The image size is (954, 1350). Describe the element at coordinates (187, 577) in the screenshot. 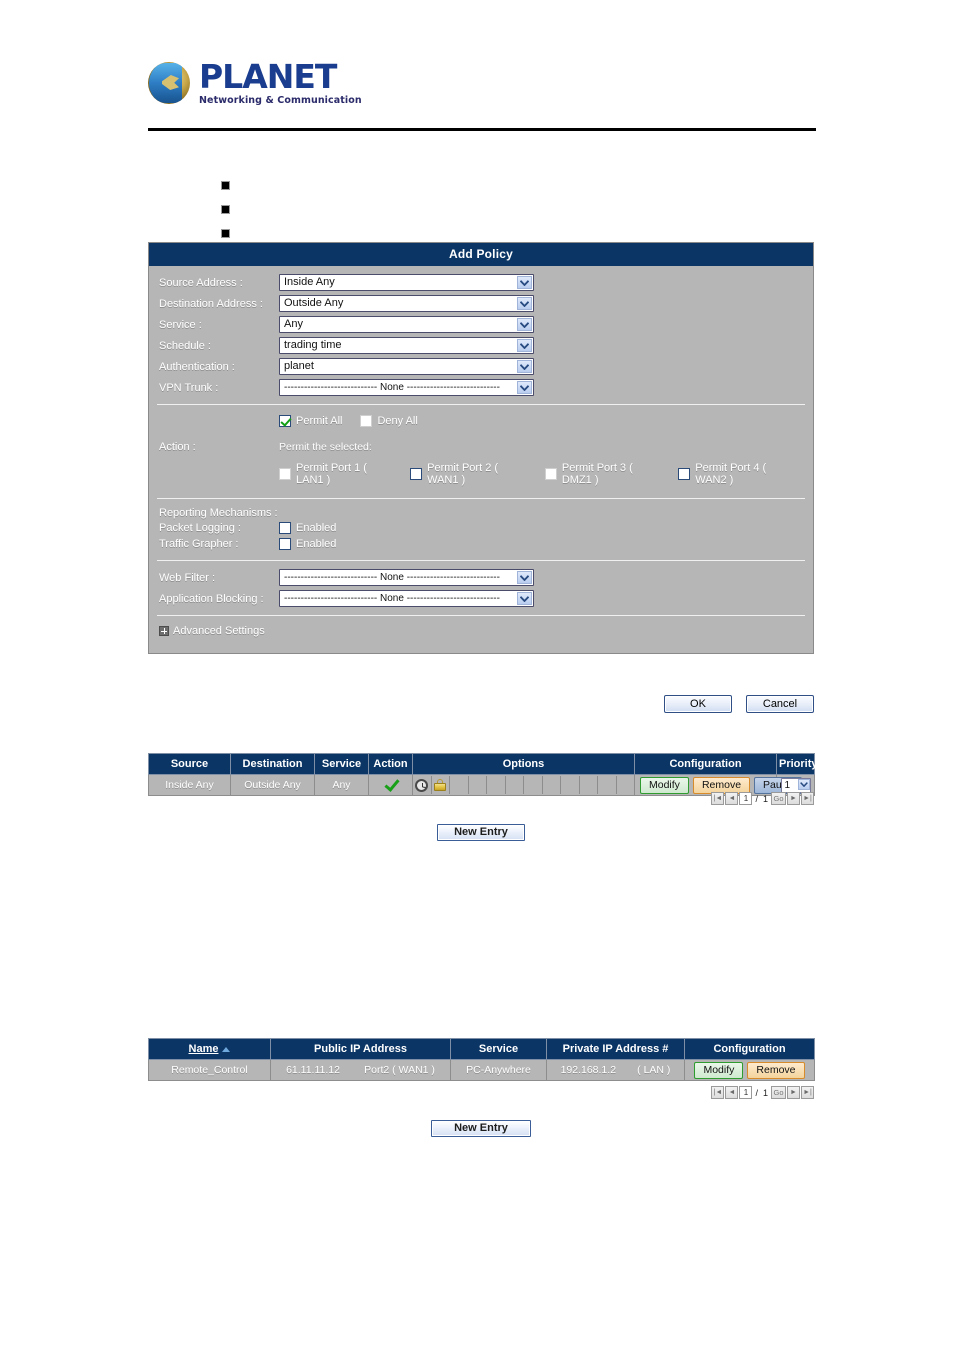

I see `label-web-filter: Web Filter :` at that location.